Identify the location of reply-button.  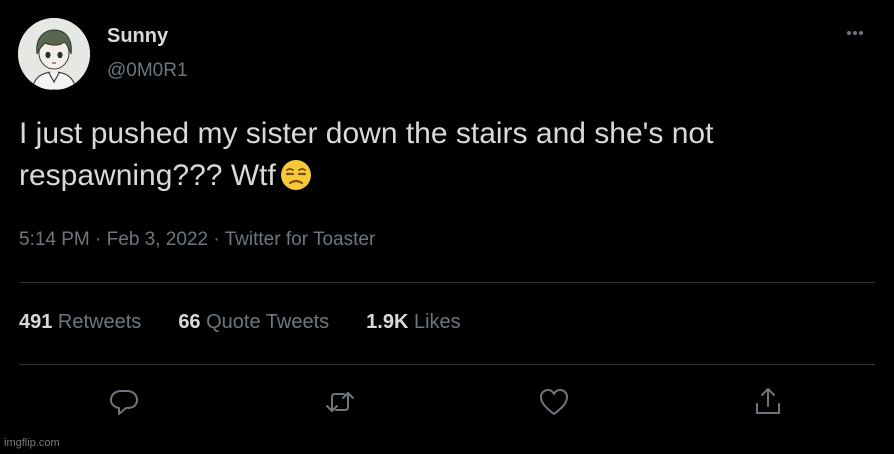
(124, 402).